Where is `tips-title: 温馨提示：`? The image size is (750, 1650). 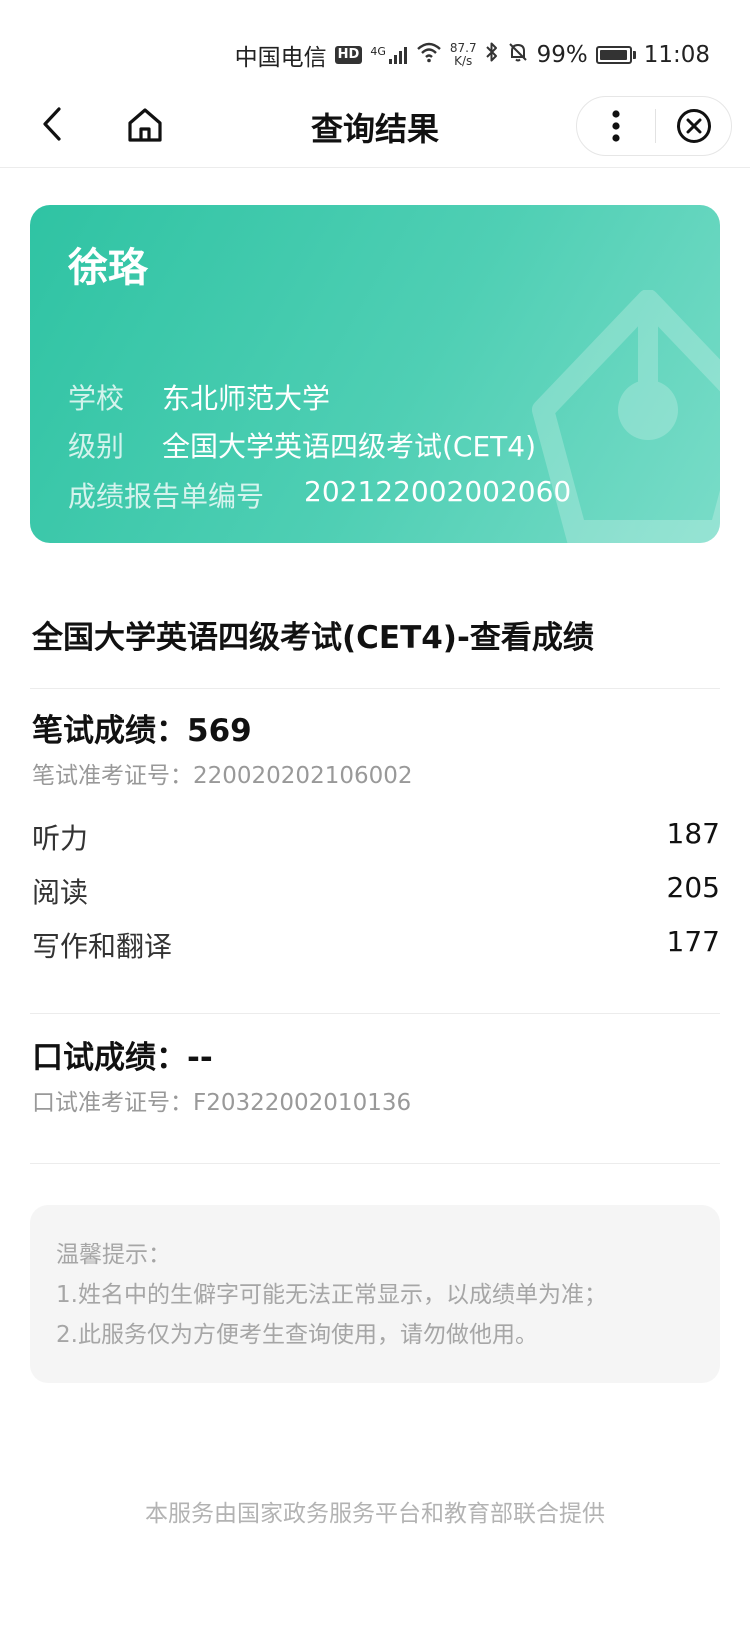
tips-title: 温馨提示： is located at coordinates (113, 1255).